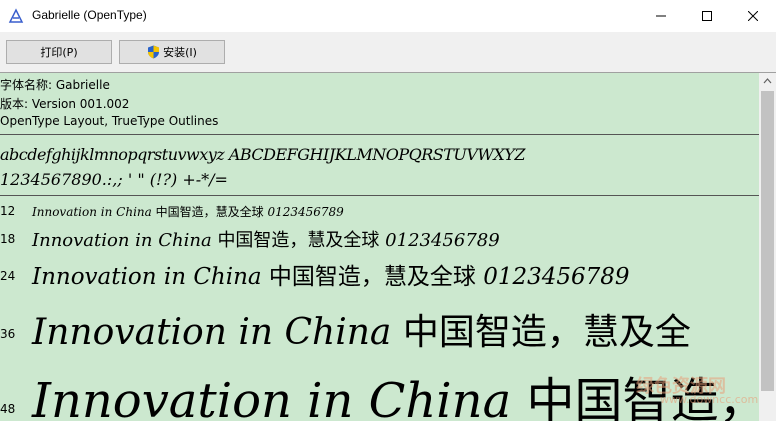  What do you see at coordinates (8, 276) in the screenshot?
I see `sample-size-label: 24` at bounding box center [8, 276].